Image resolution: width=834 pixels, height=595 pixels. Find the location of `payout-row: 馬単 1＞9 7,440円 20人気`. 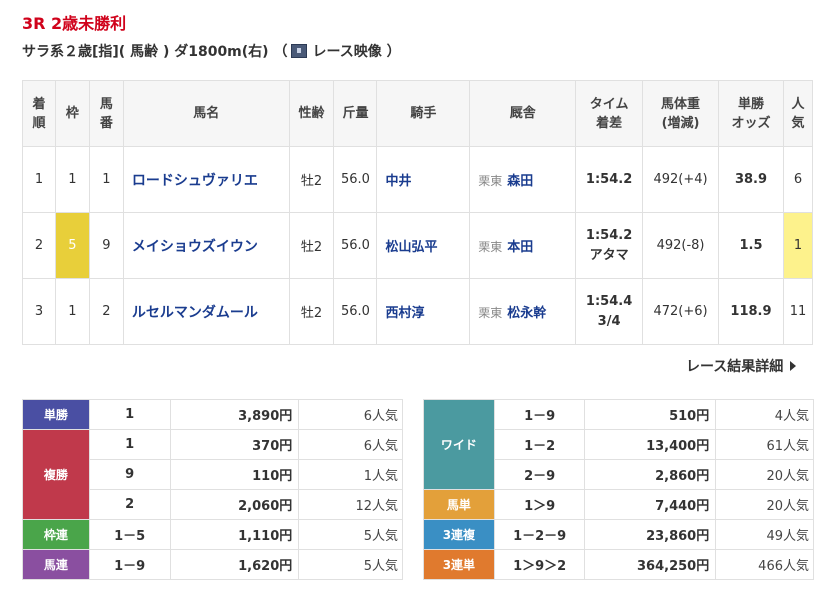

payout-row: 馬単 1＞9 7,440円 20人気 is located at coordinates (618, 504).